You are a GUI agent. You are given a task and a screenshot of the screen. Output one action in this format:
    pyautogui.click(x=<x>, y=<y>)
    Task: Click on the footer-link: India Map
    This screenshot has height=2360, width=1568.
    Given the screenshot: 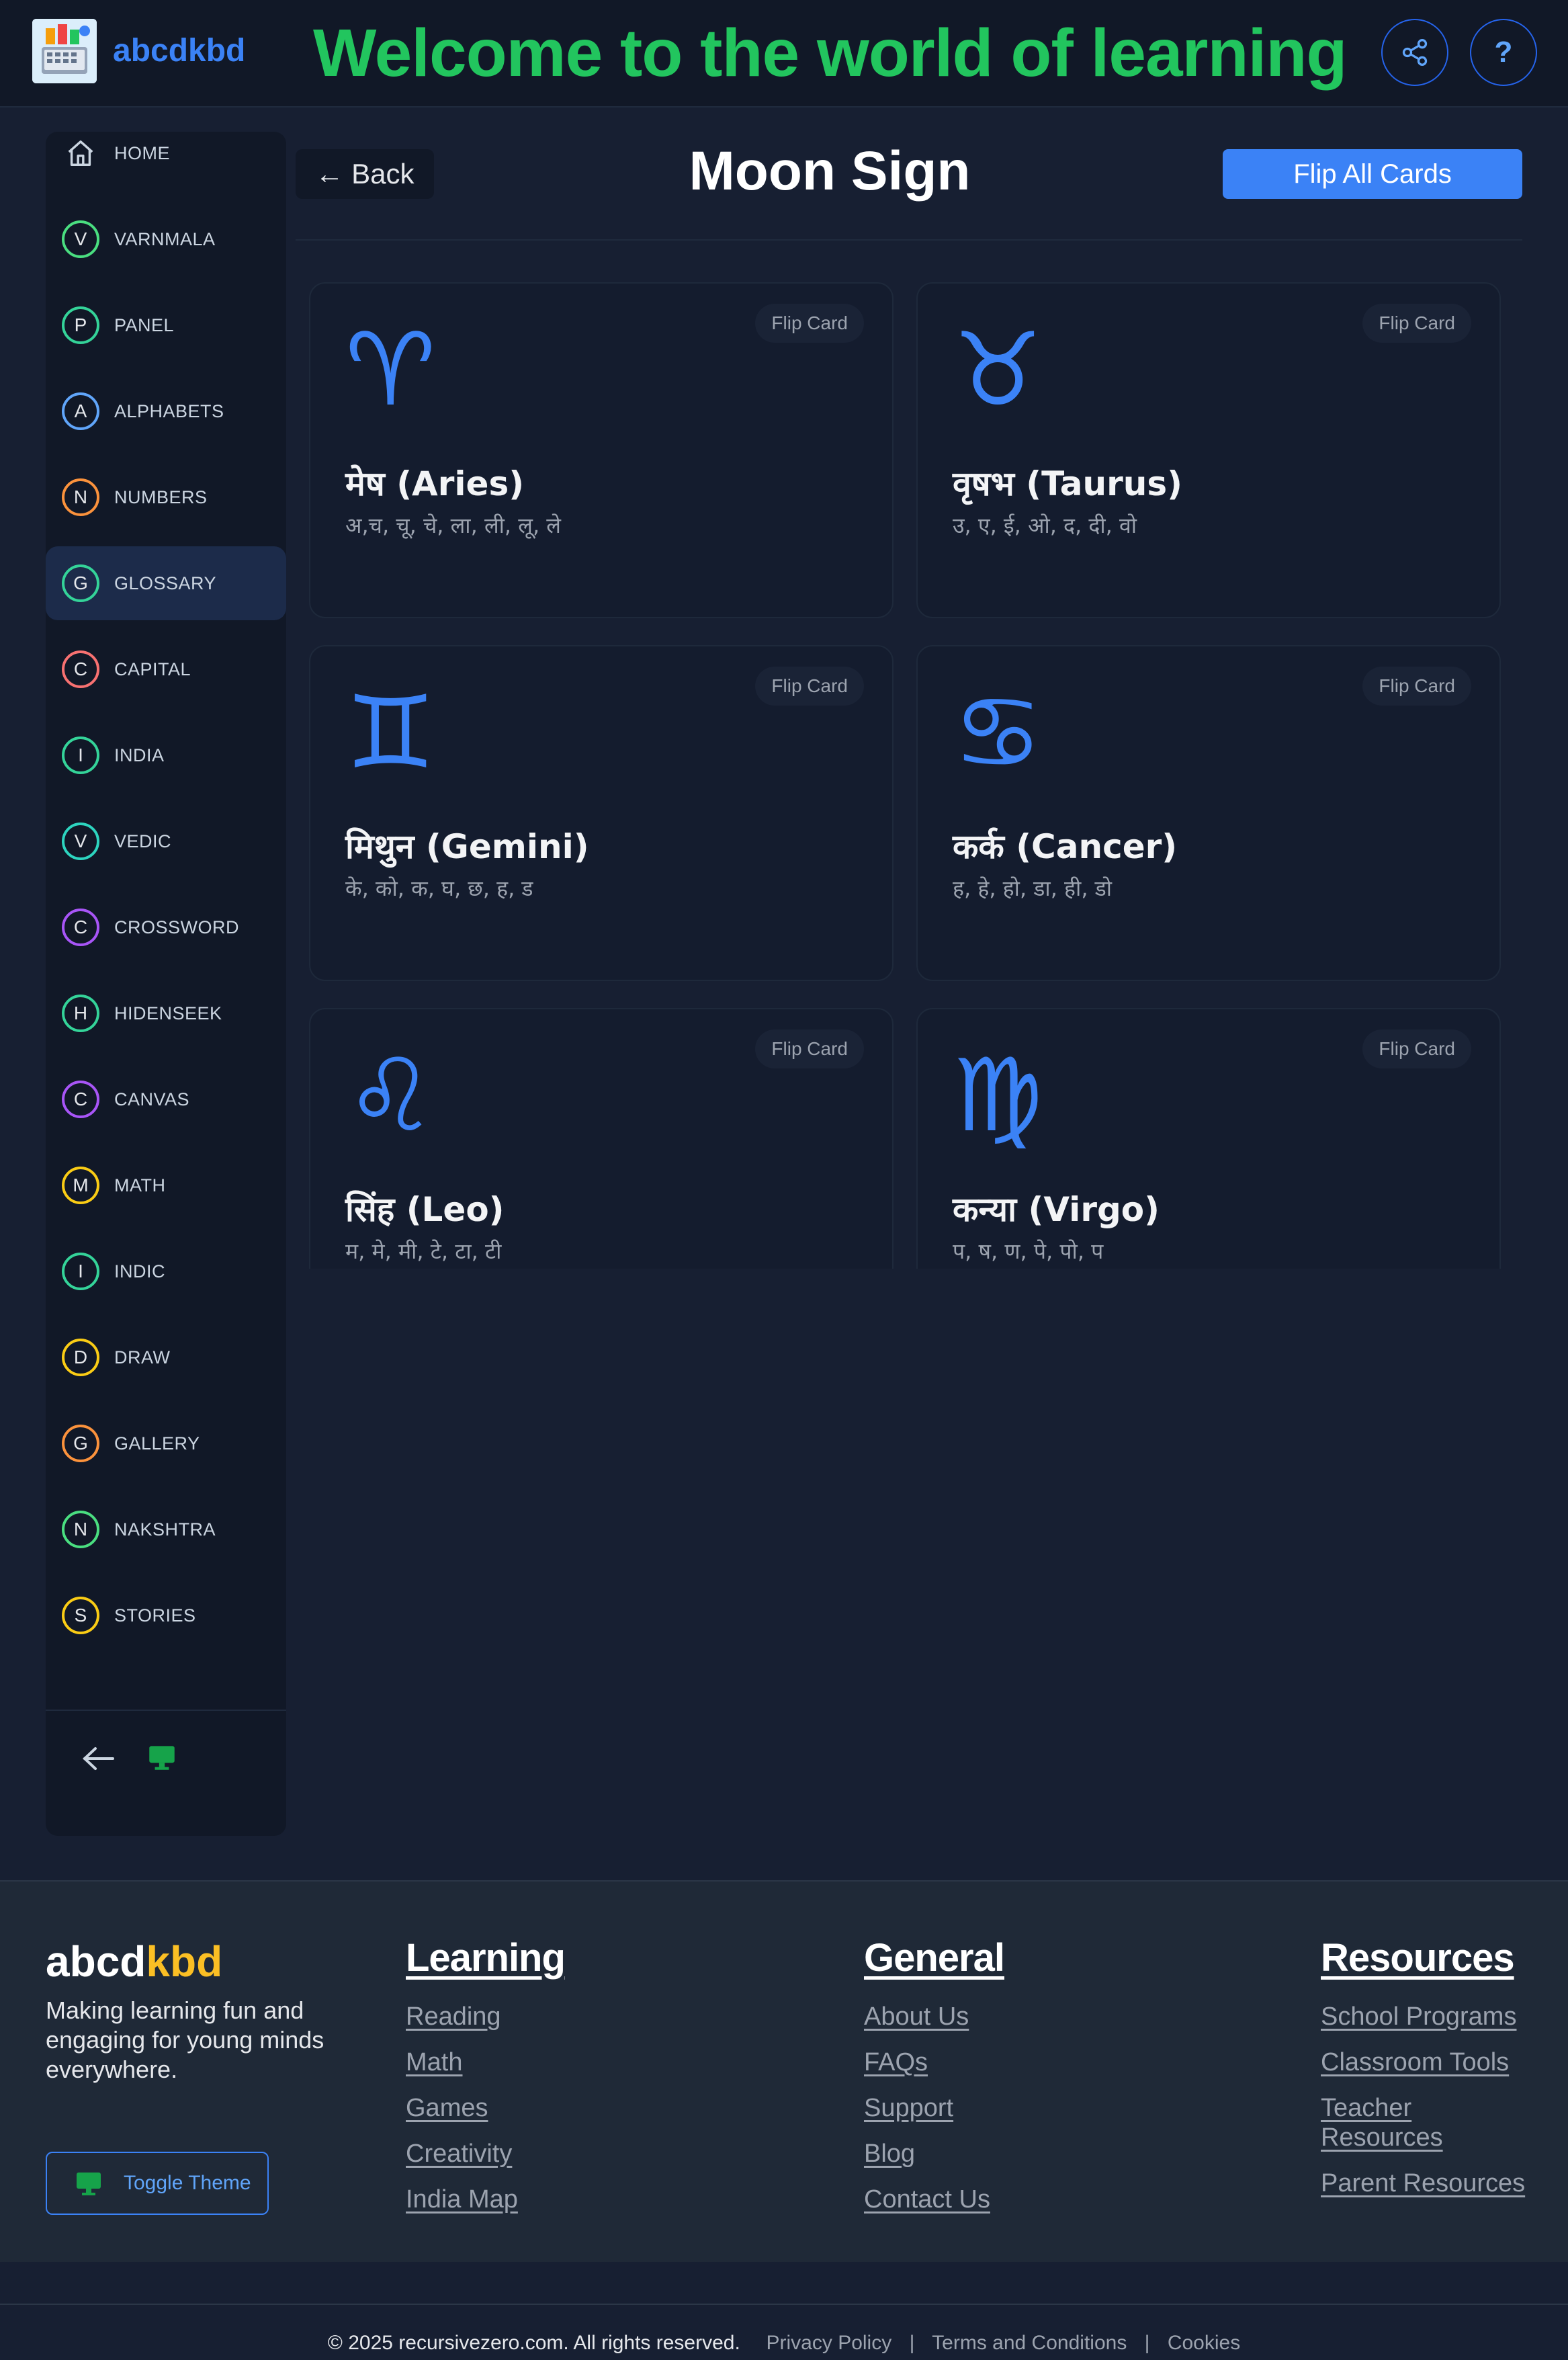 What is the action you would take?
    pyautogui.click(x=485, y=2199)
    